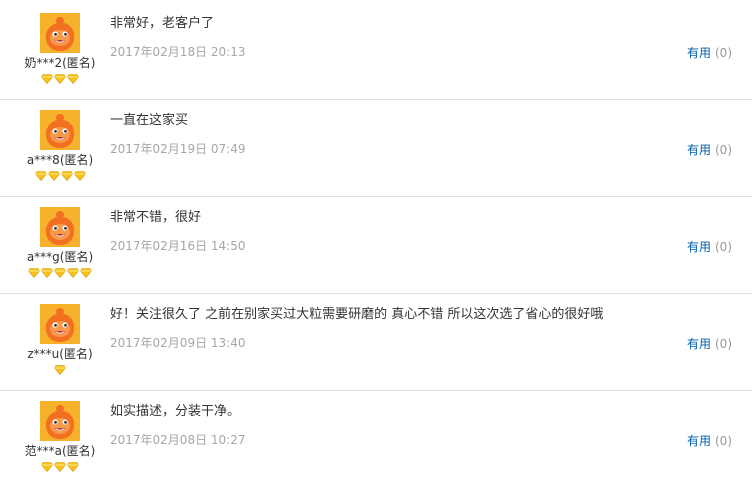 This screenshot has height=485, width=755. Describe the element at coordinates (178, 149) in the screenshot. I see `review-date: 2017年02月19日 07:49` at that location.